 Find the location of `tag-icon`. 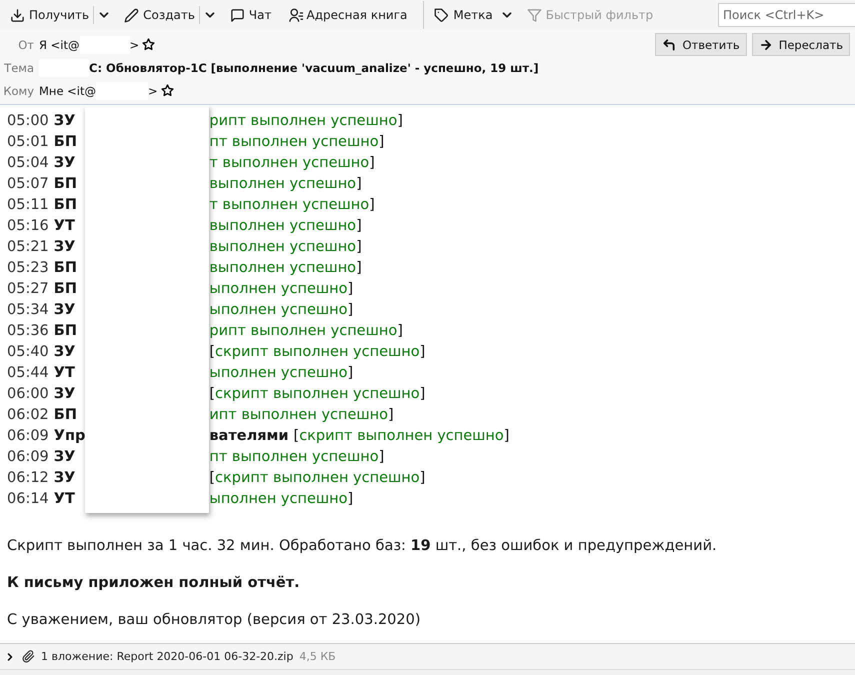

tag-icon is located at coordinates (442, 15).